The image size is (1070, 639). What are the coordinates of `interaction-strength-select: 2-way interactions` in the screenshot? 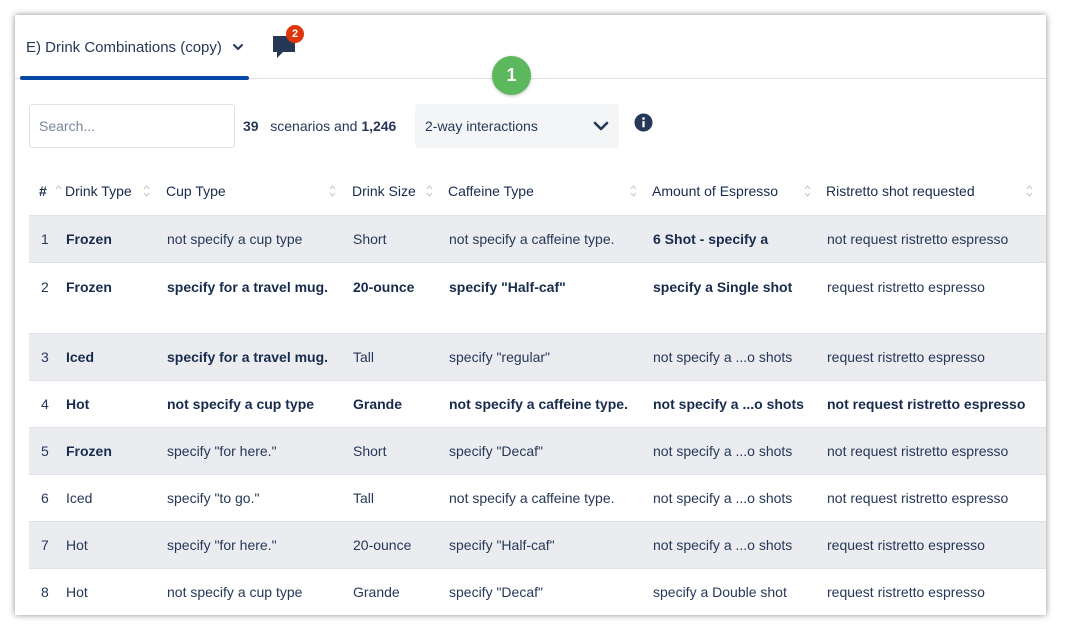 It's located at (517, 126).